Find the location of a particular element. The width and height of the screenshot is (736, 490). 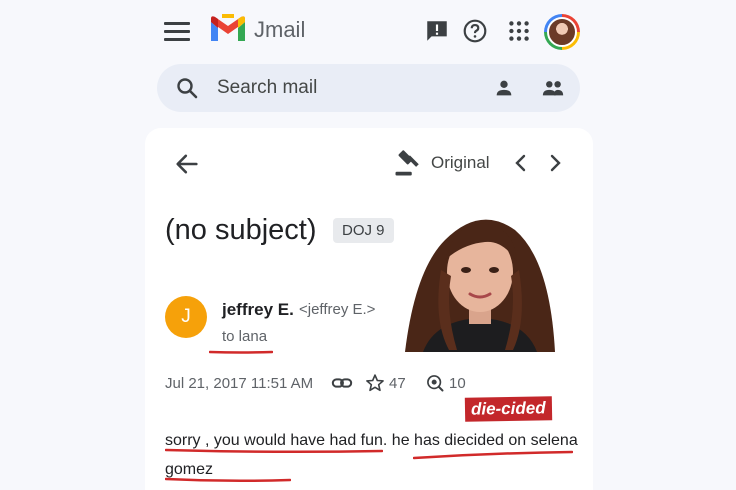

email-subject: (no subject) is located at coordinates (241, 230).